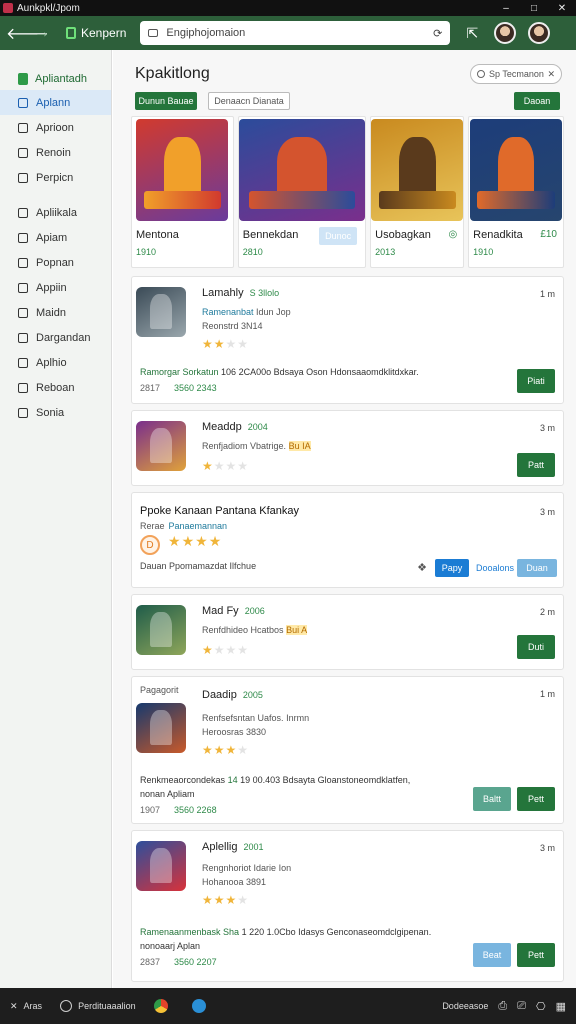 Image resolution: width=576 pixels, height=1024 pixels. What do you see at coordinates (26, 1006) in the screenshot?
I see `start-button: ✕ Aras` at bounding box center [26, 1006].